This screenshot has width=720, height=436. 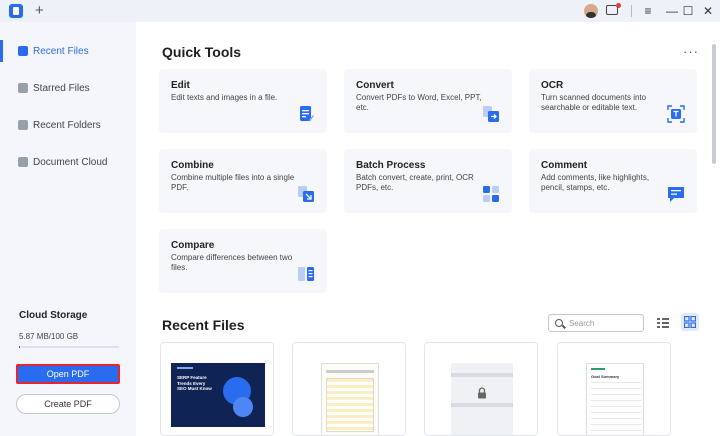 I want to click on grid-view-icon, so click(x=690, y=322).